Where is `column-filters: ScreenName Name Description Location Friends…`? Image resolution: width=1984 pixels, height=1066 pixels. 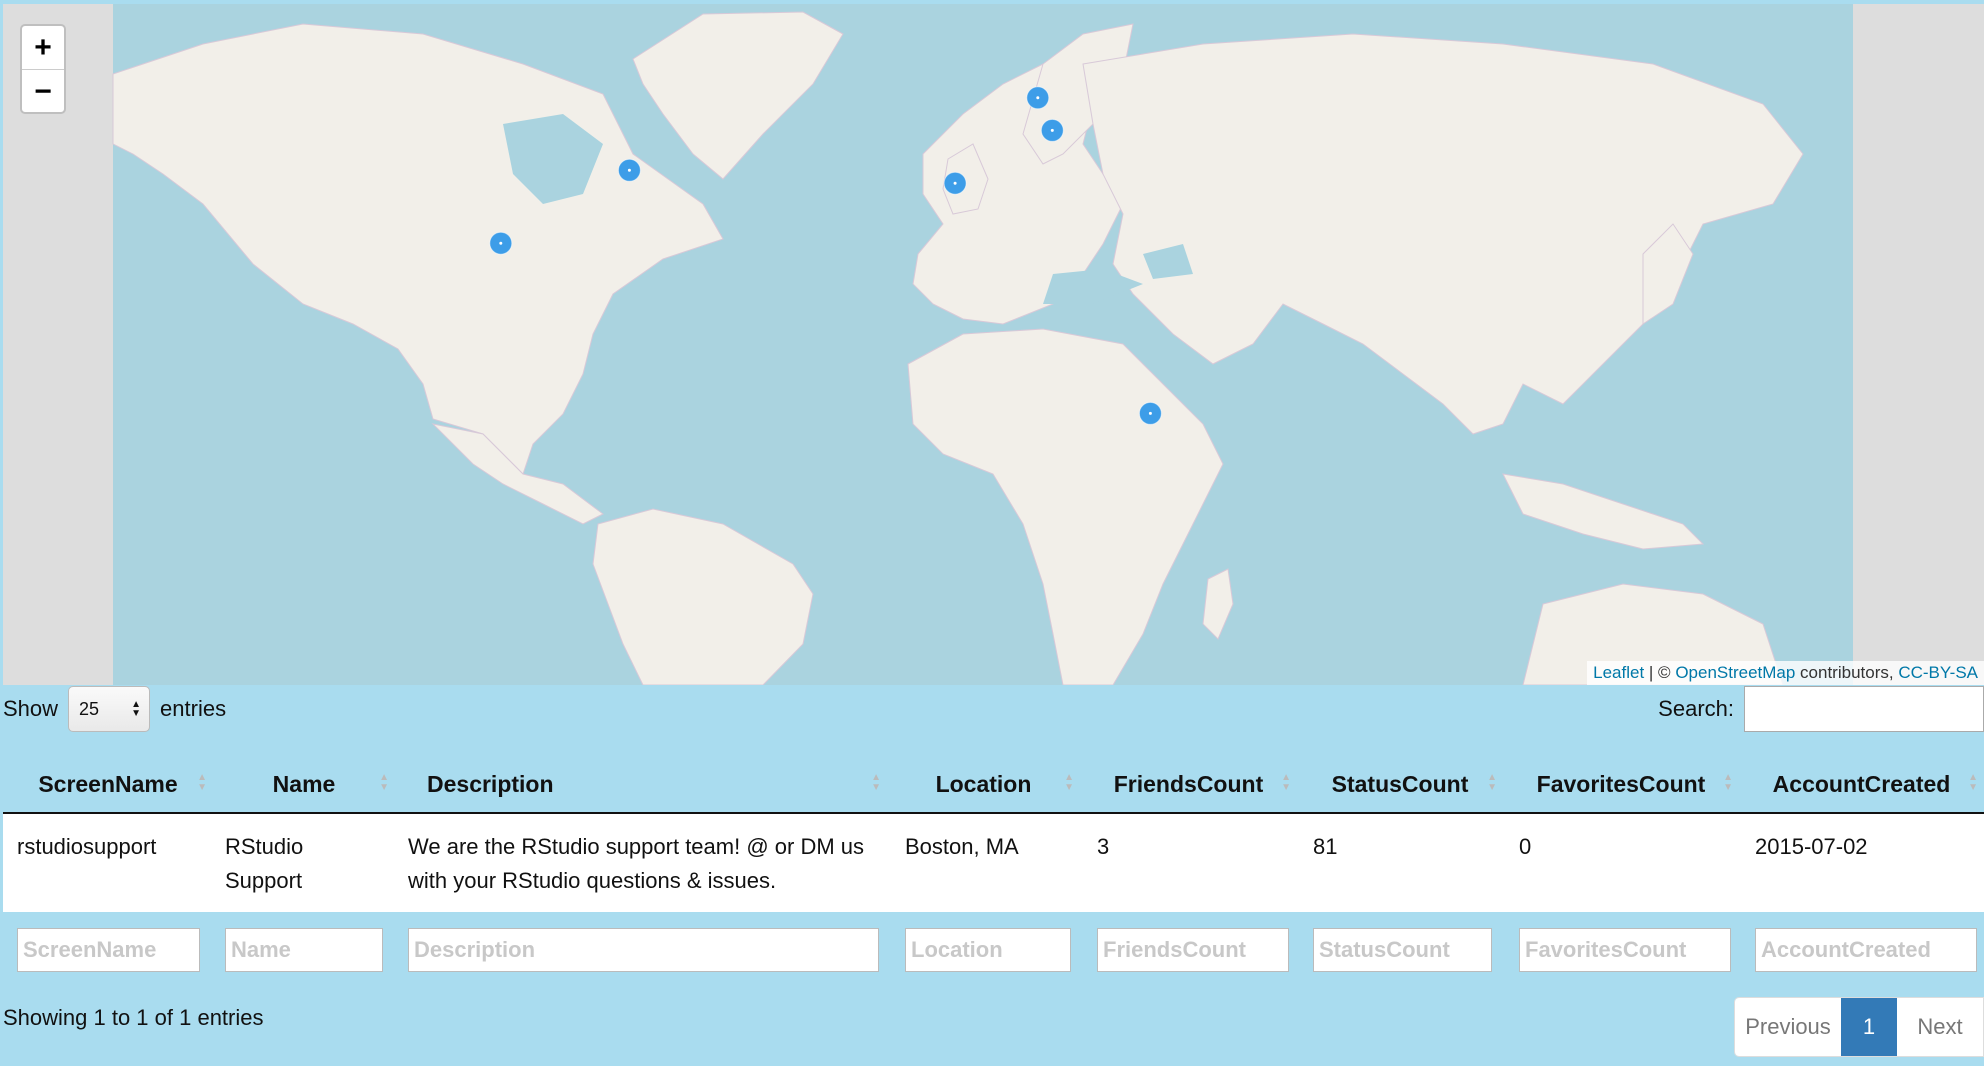 column-filters: ScreenName Name Description Location Friends… is located at coordinates (993, 947).